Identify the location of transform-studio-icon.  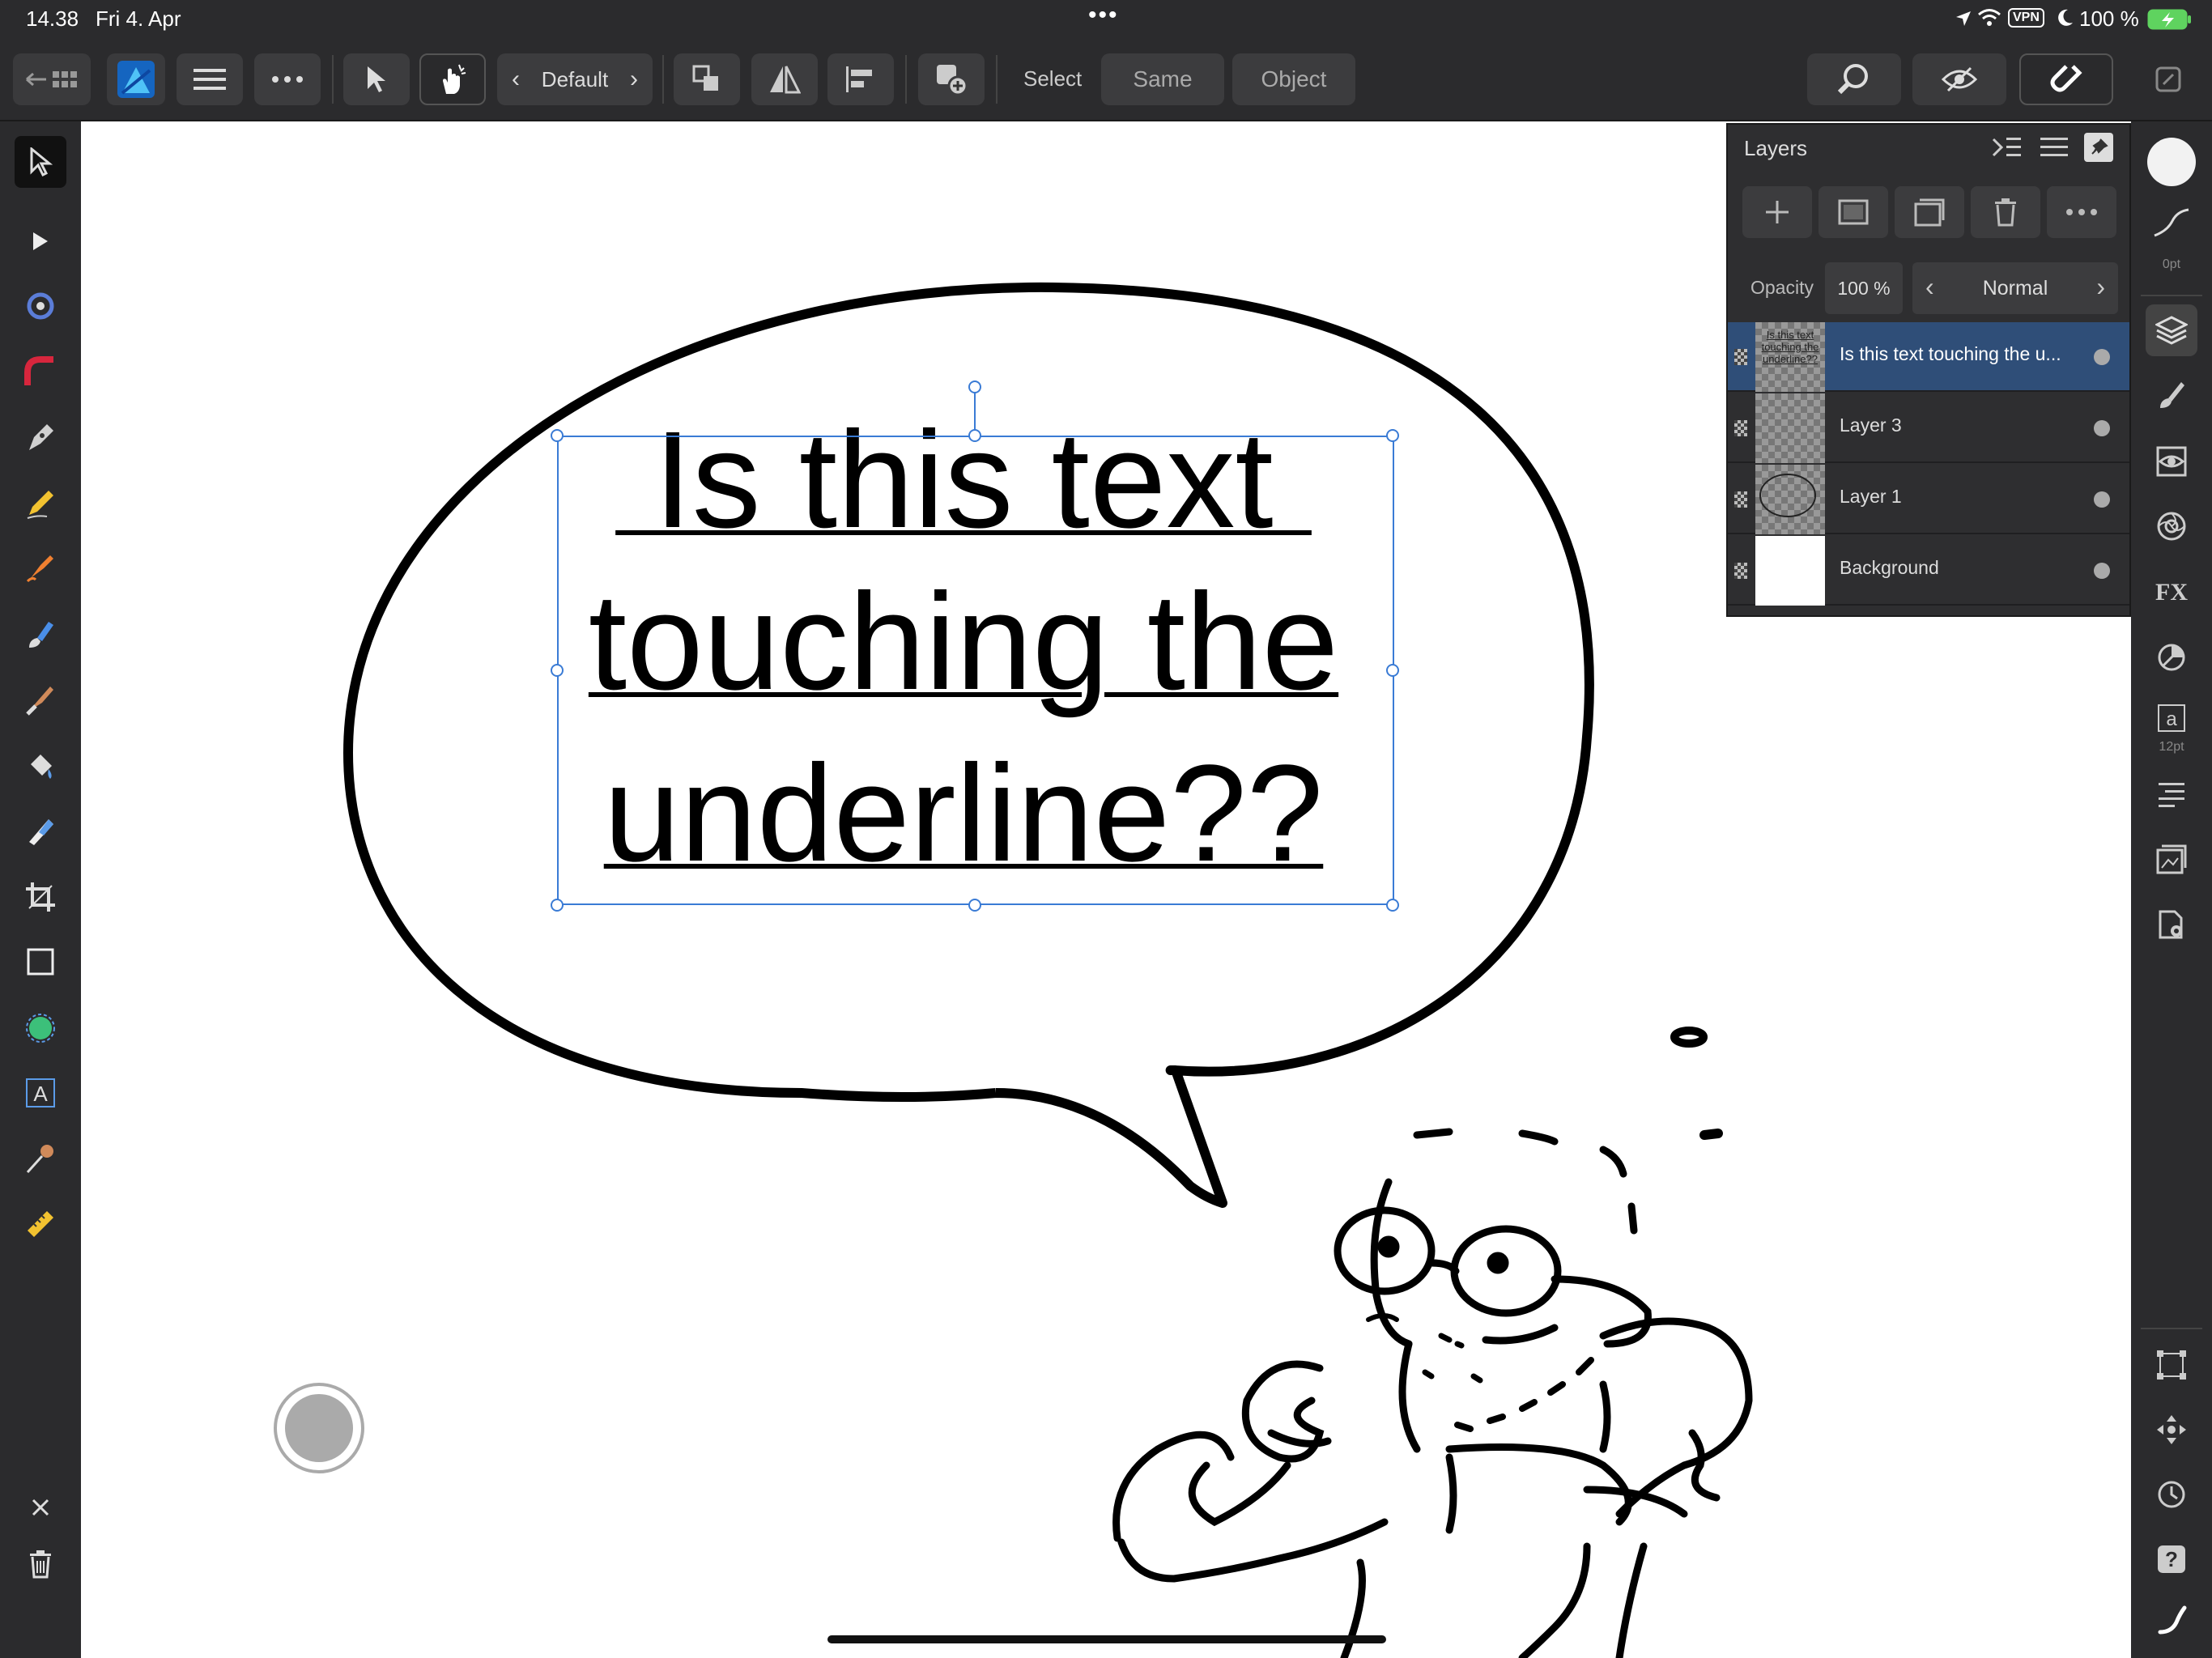
(2171, 1365).